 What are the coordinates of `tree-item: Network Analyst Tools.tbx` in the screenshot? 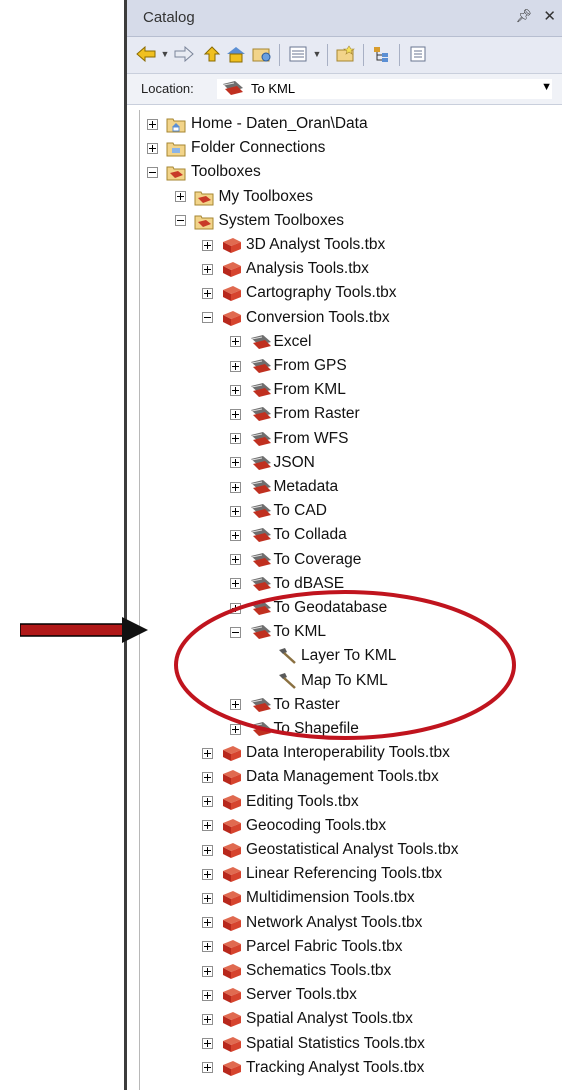 It's located at (312, 923).